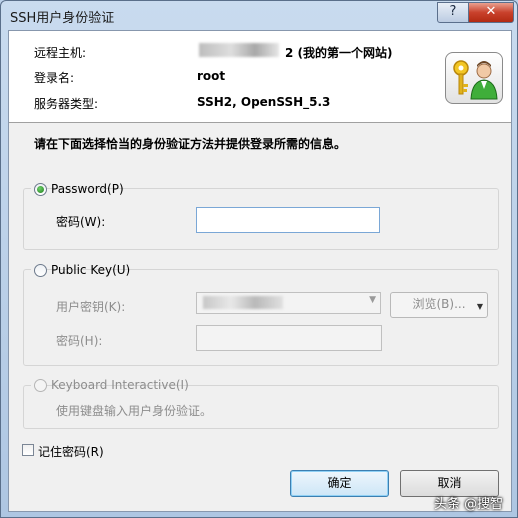 This screenshot has width=518, height=518. Describe the element at coordinates (453, 12) in the screenshot. I see `help-button: ?` at that location.